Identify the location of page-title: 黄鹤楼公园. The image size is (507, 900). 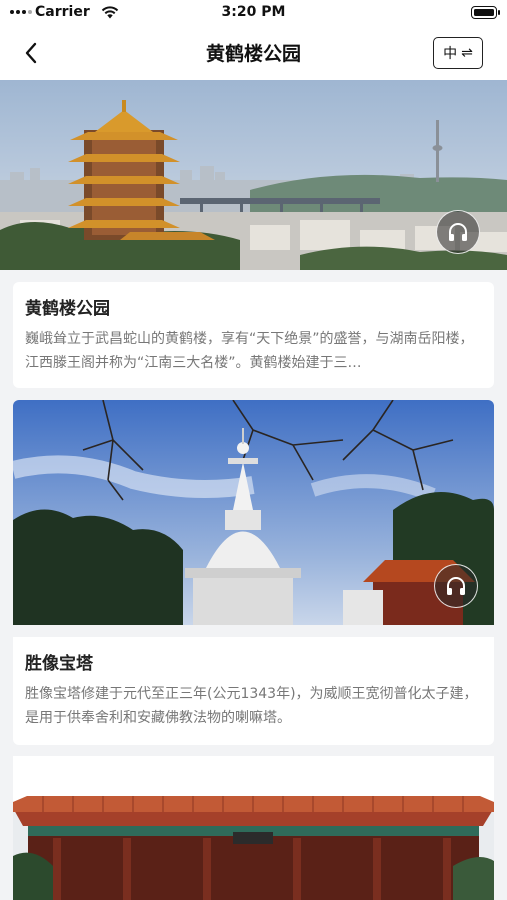
(253, 54).